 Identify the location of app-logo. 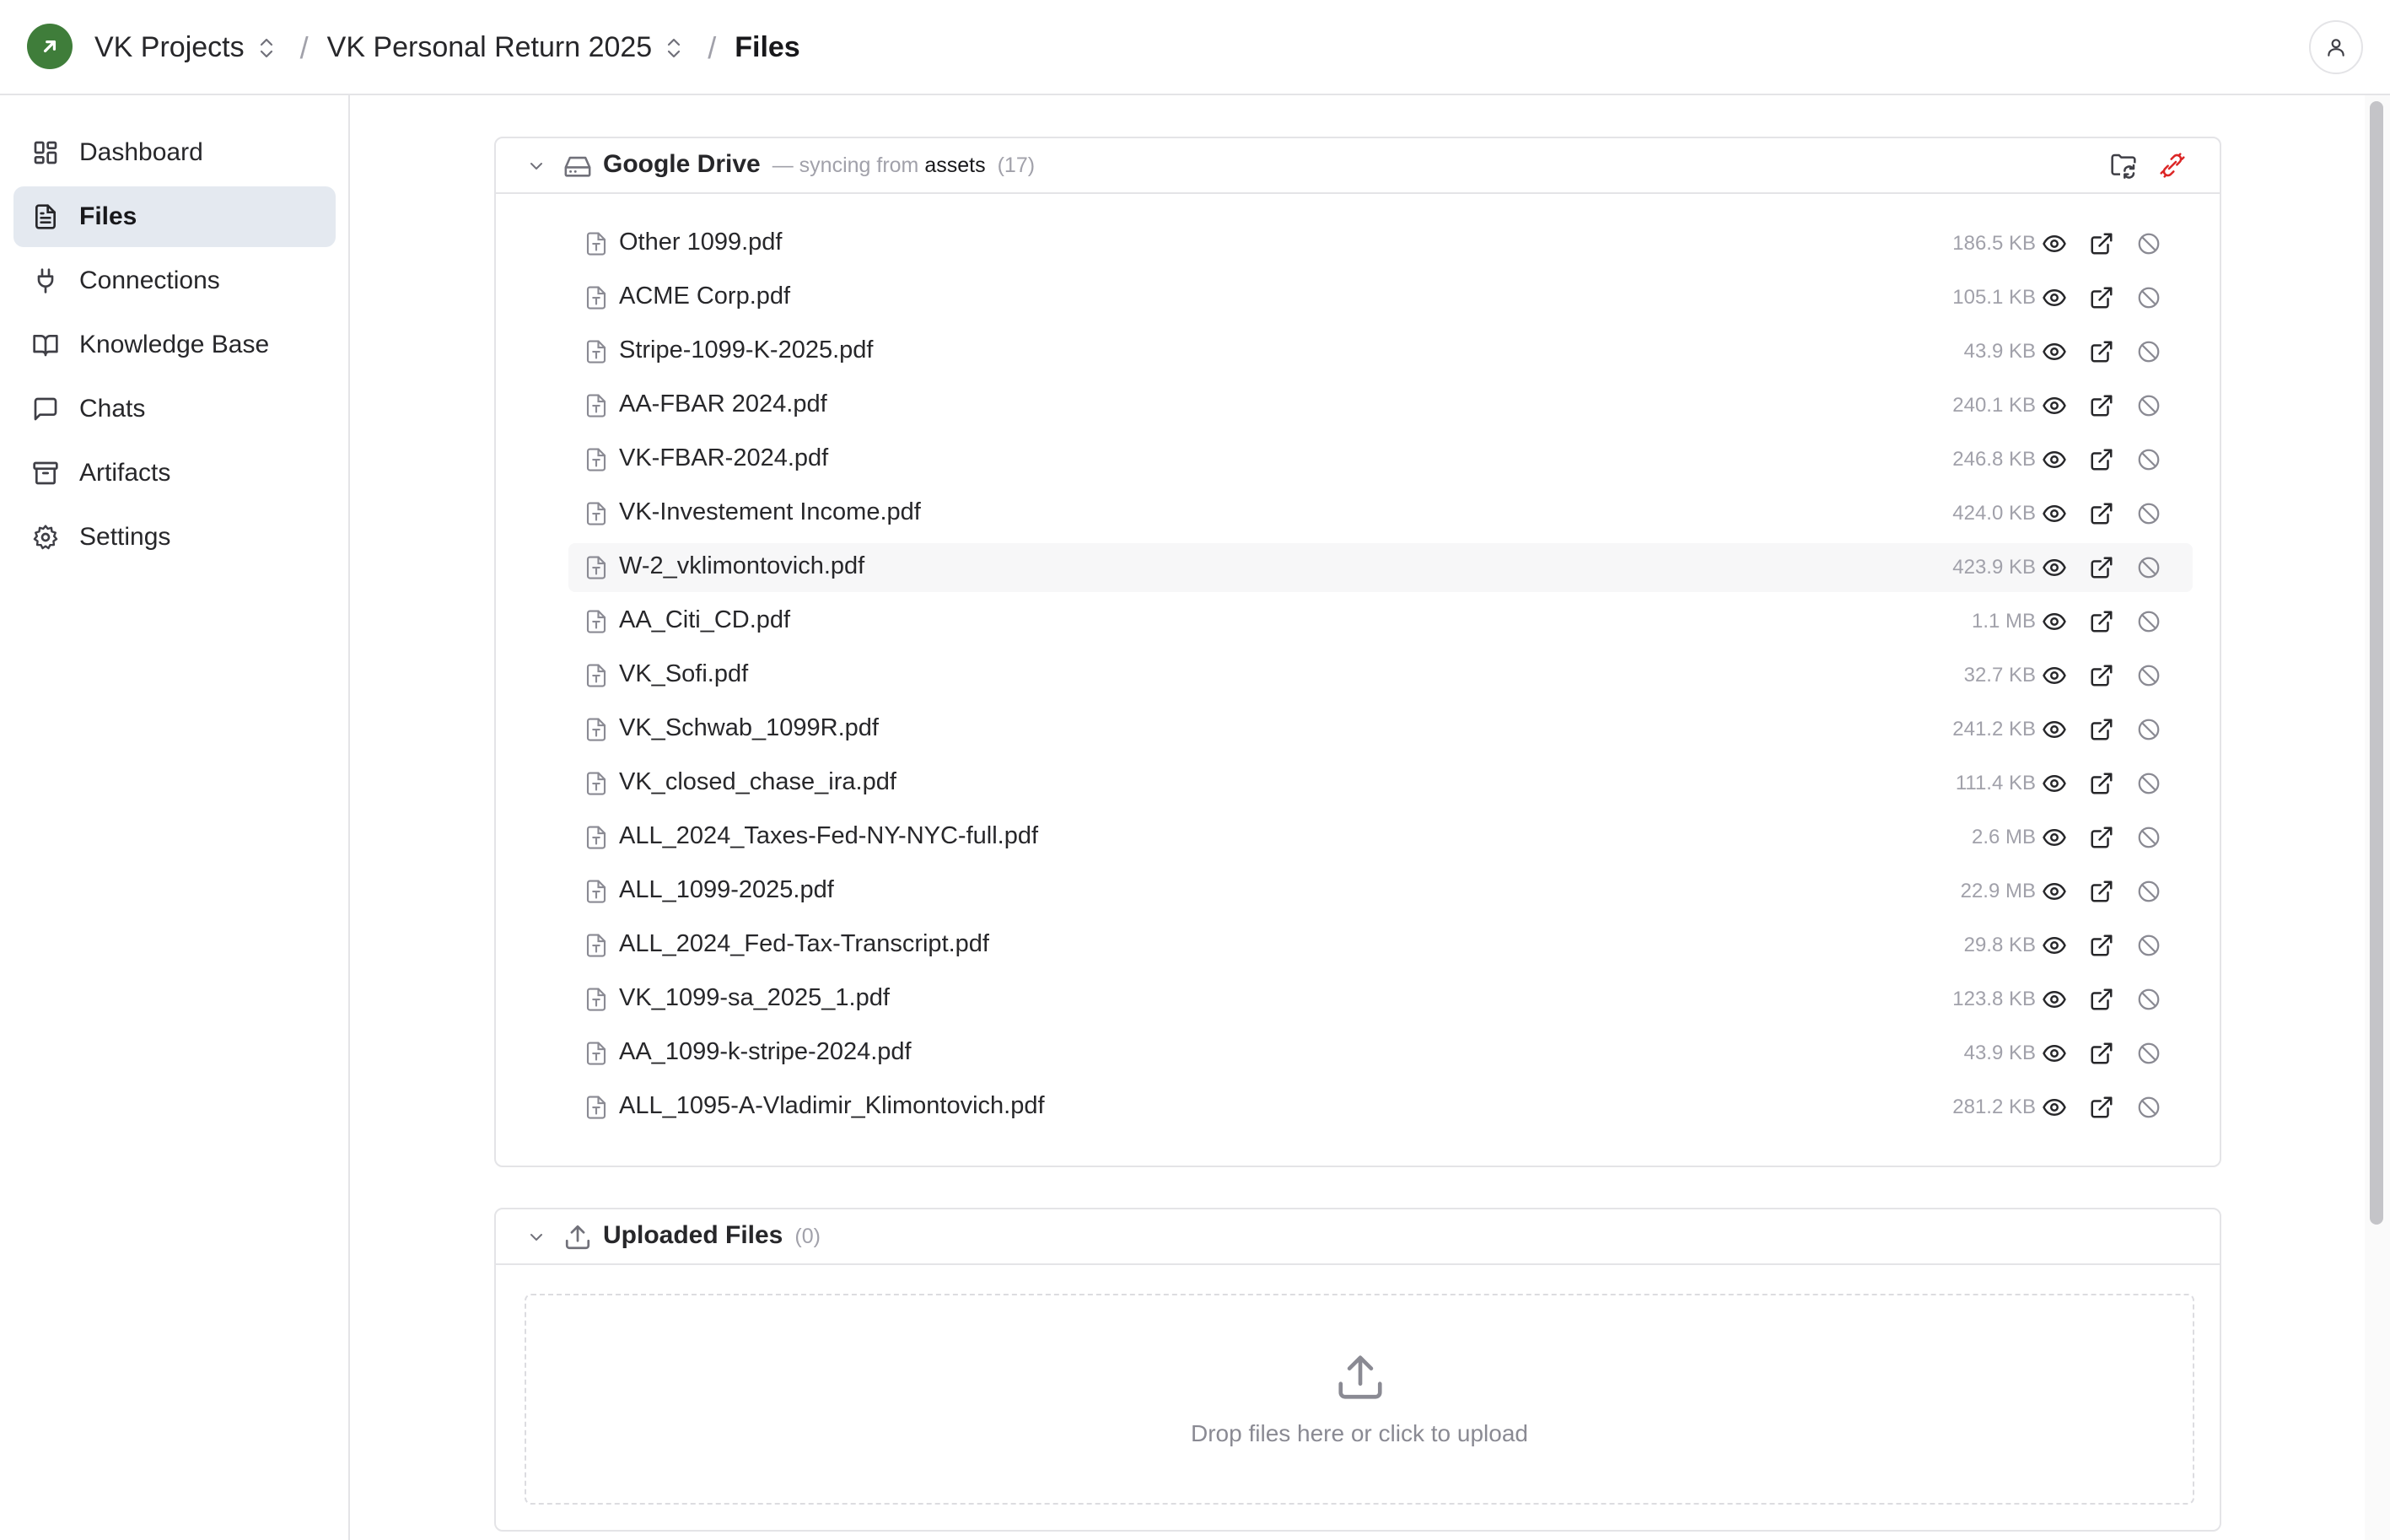
(50, 46).